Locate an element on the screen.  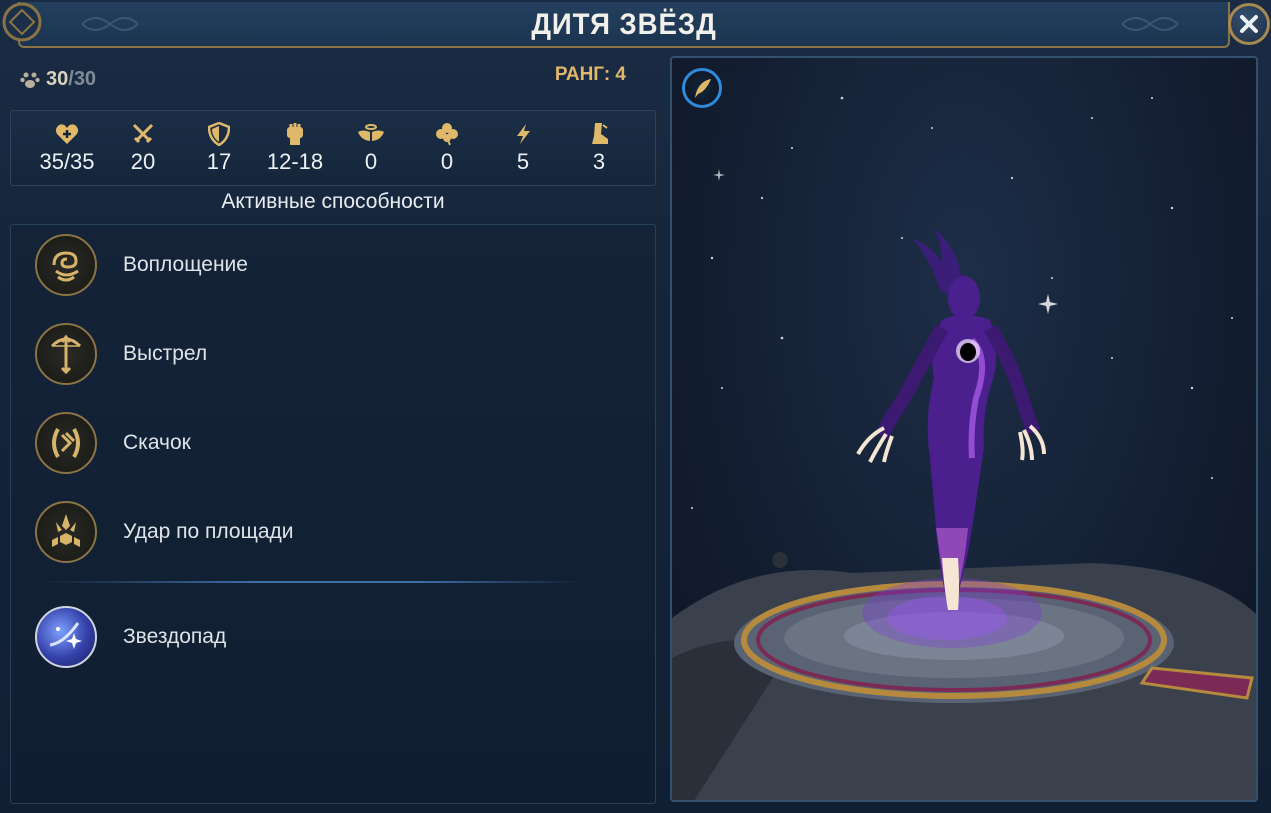
stat-value: 3 is located at coordinates (599, 161).